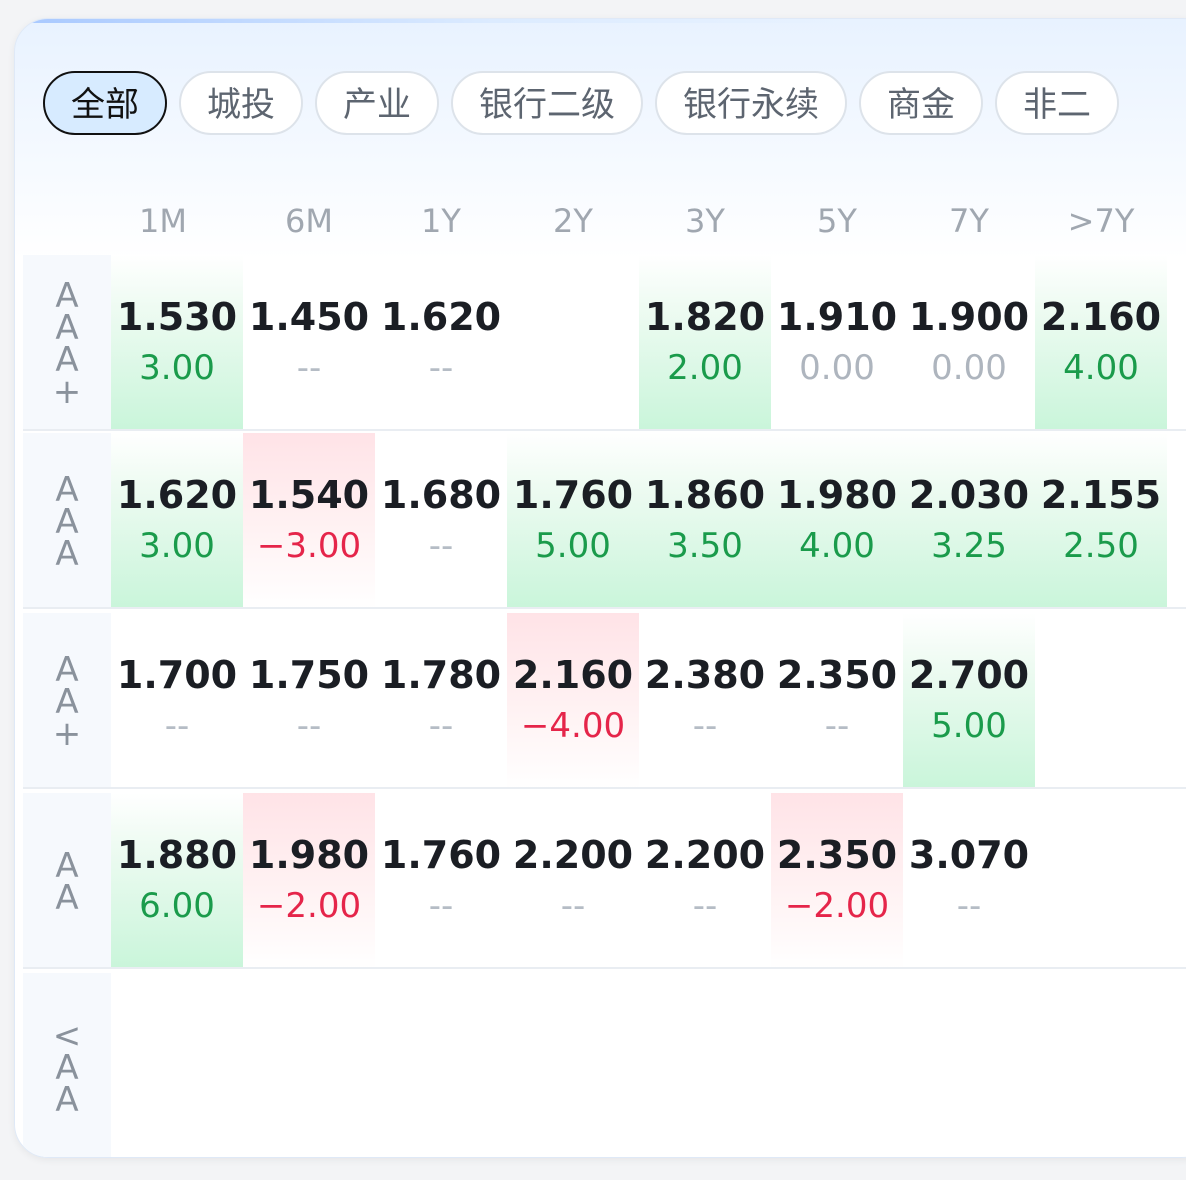  I want to click on yield-cell: 1.760 --, so click(441, 881).